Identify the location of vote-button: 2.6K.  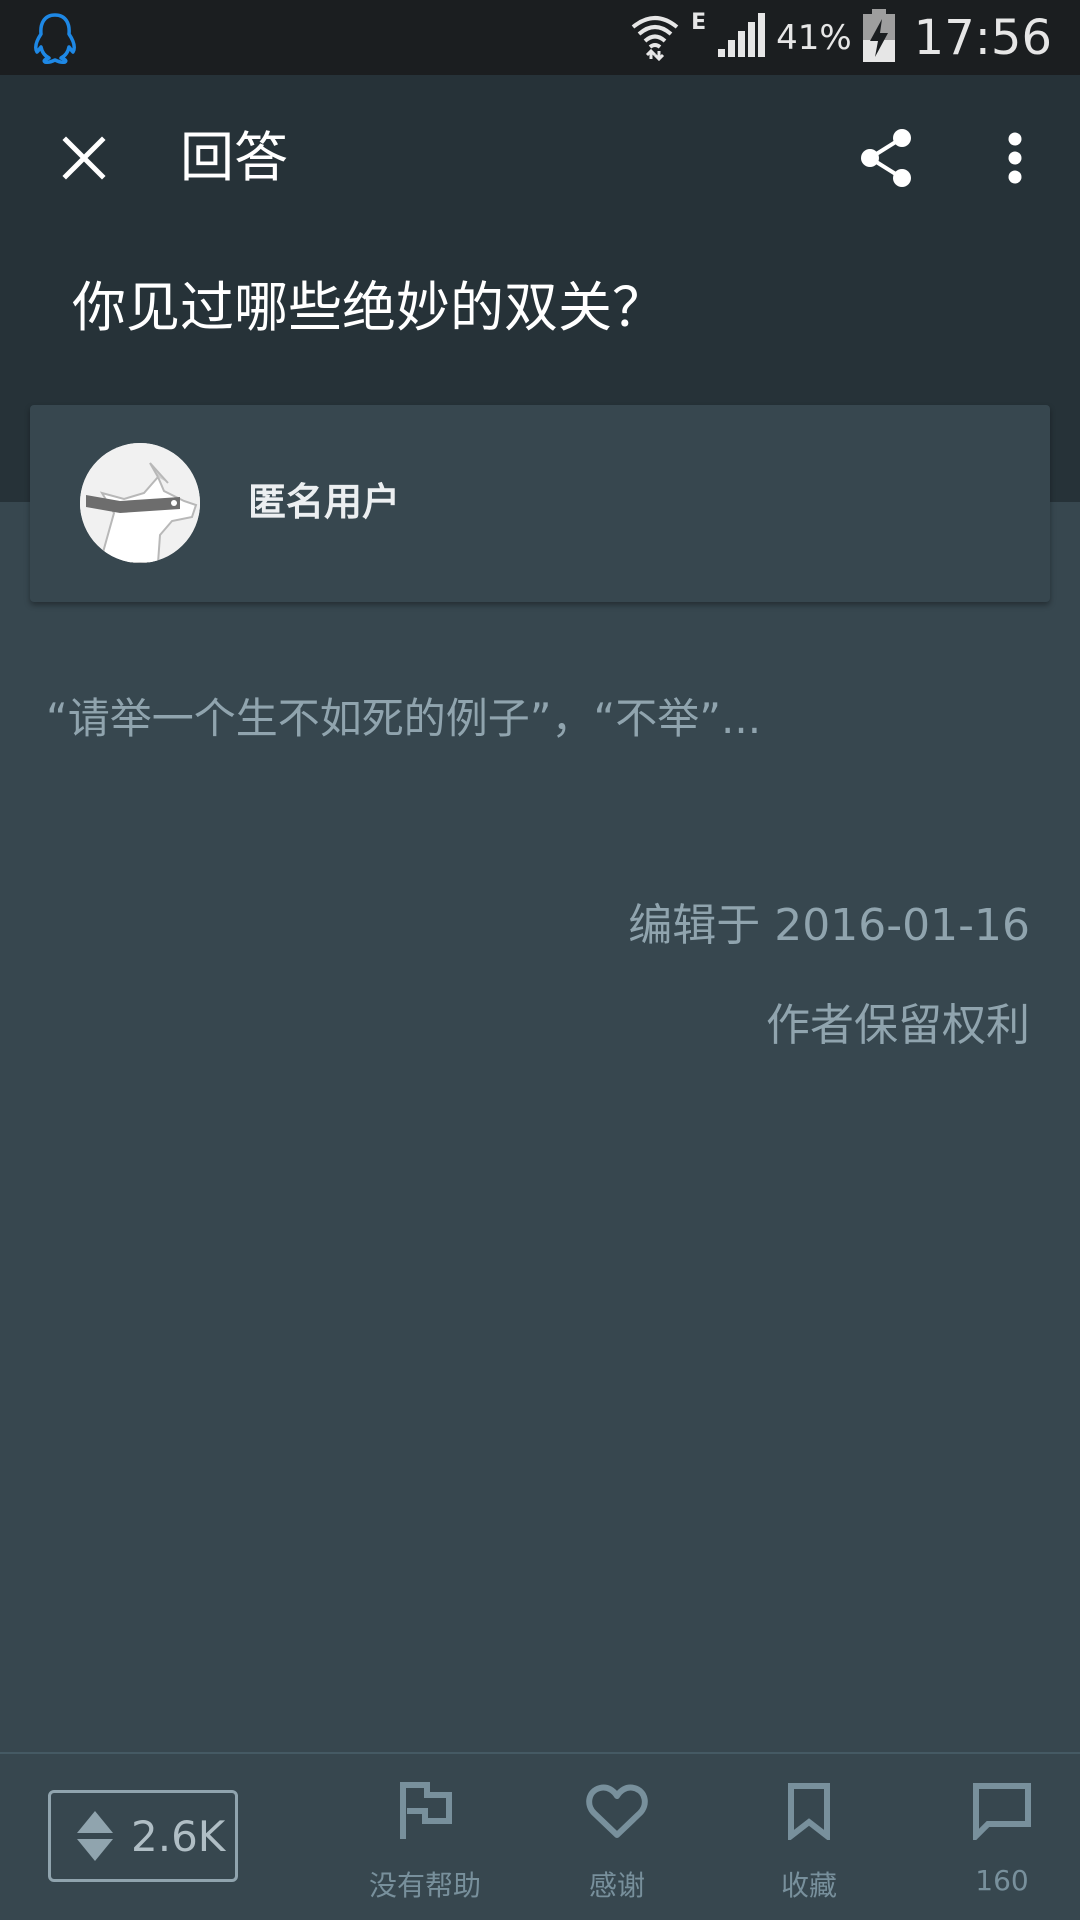
(143, 1836).